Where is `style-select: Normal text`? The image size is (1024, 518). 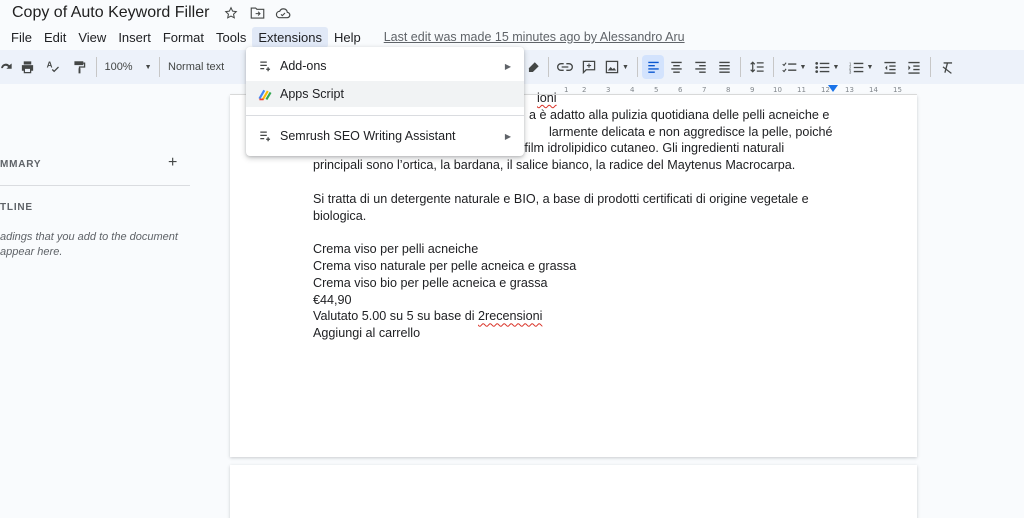
style-select: Normal text is located at coordinates (205, 67).